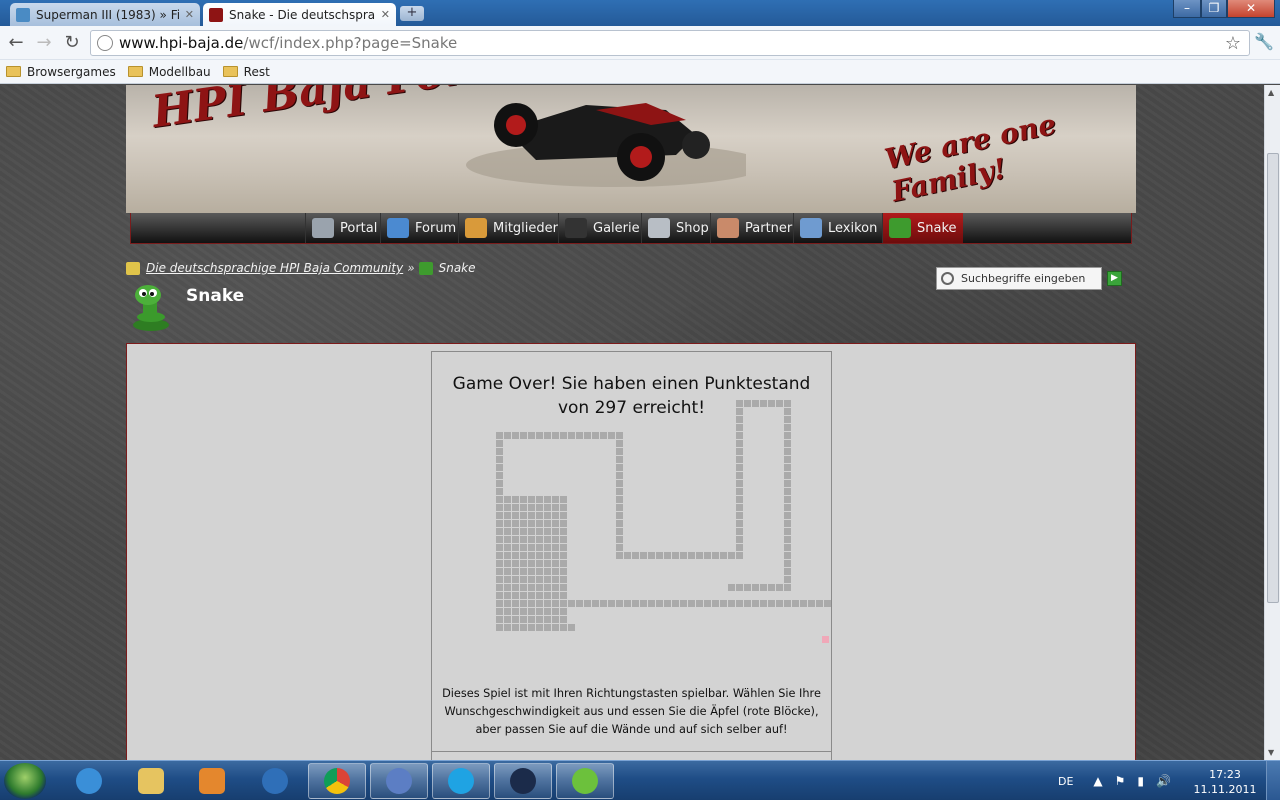 This screenshot has height=800, width=1280. I want to click on language-indicator: DE, so click(1065, 781).